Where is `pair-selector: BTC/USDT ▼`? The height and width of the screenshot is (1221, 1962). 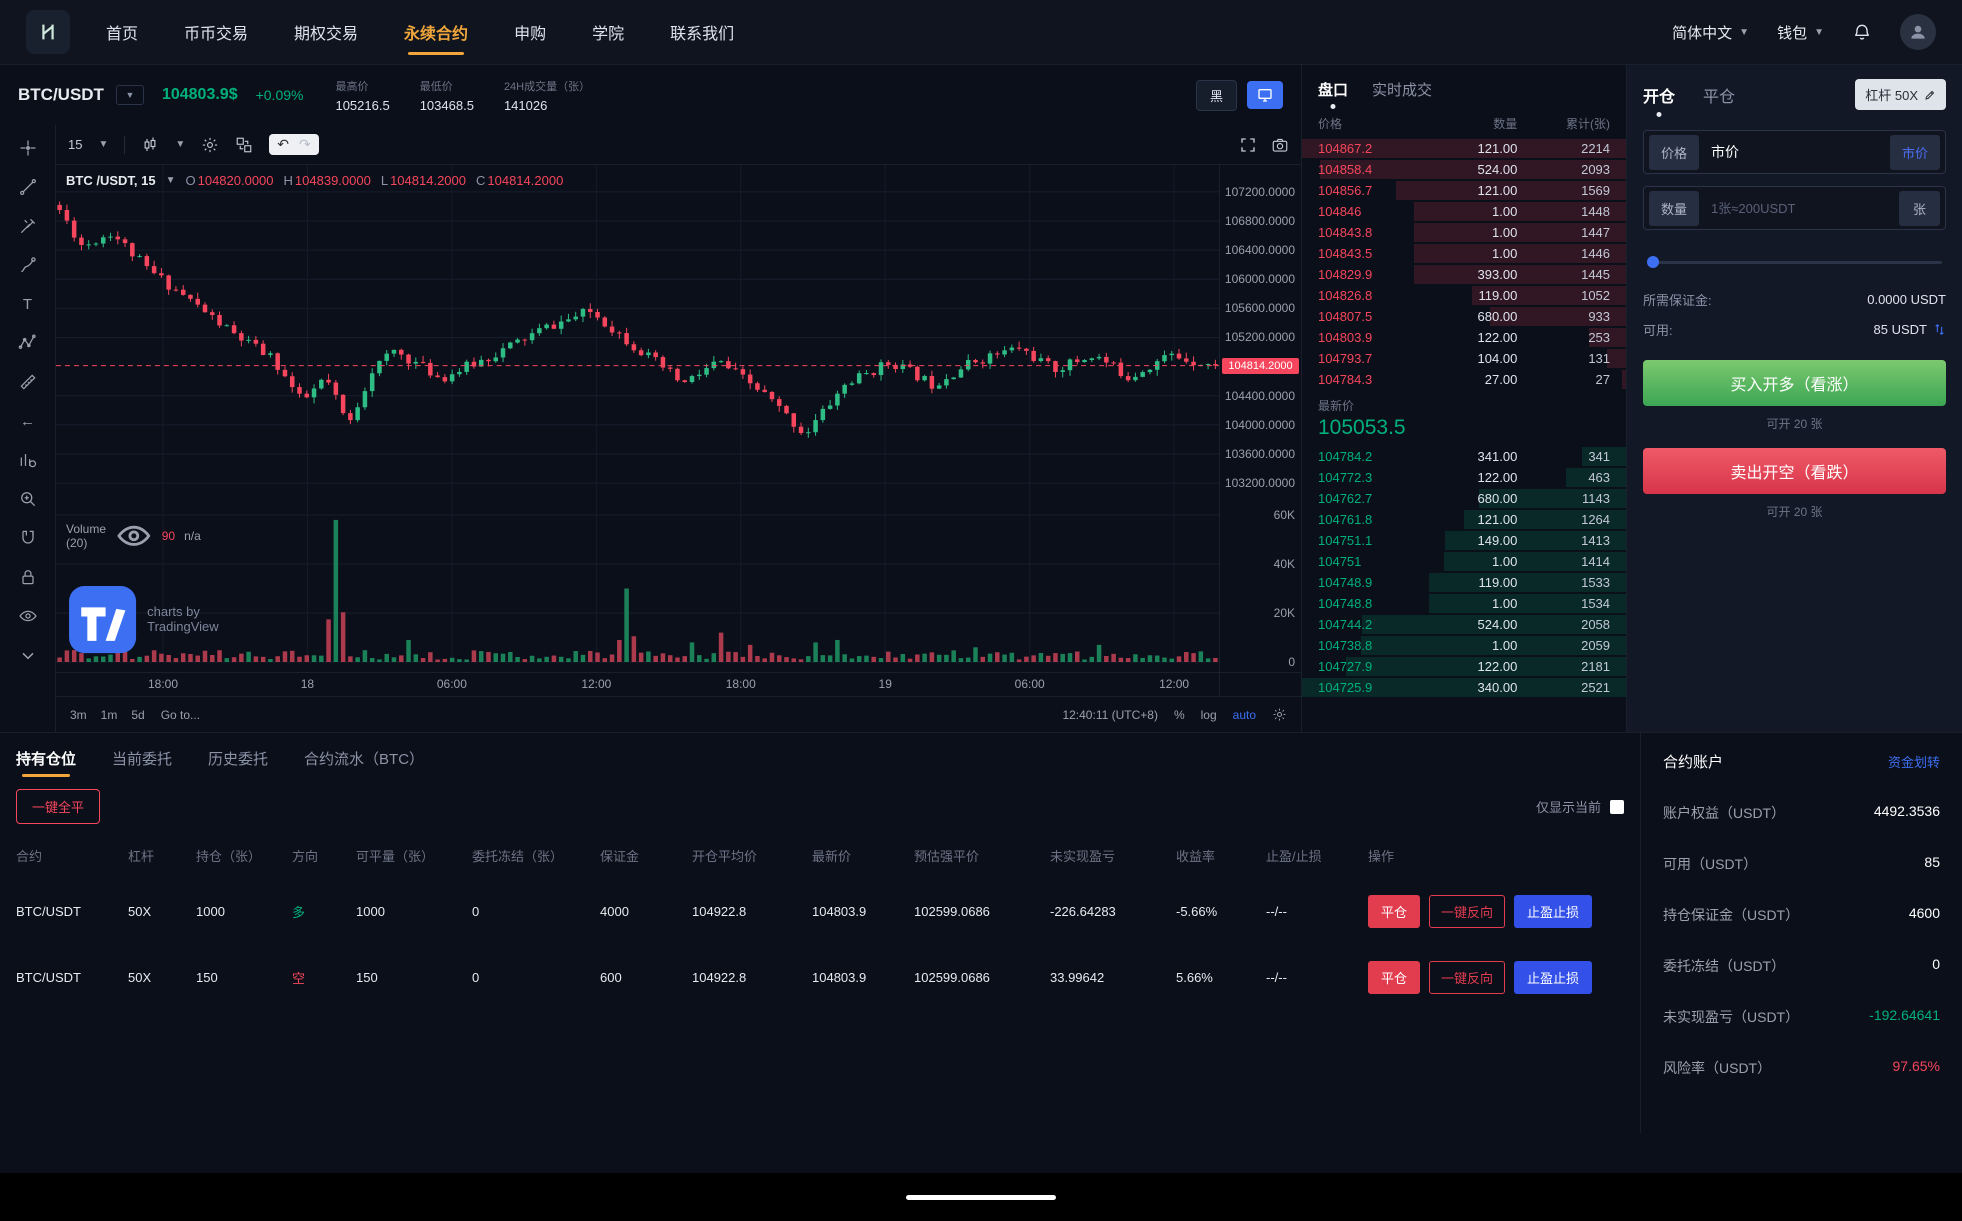 pair-selector: BTC/USDT ▼ is located at coordinates (81, 95).